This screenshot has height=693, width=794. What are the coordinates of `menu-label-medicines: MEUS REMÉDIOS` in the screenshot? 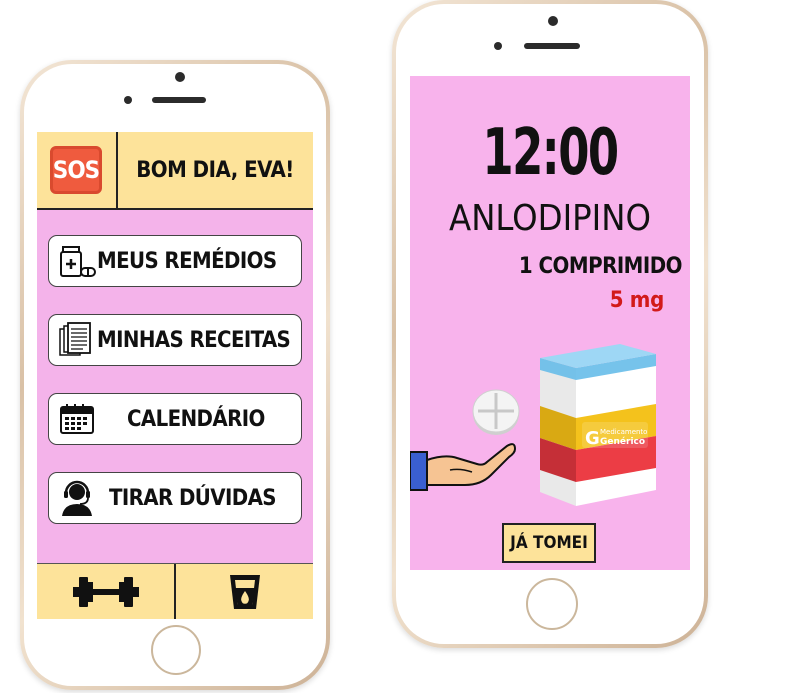 It's located at (187, 261).